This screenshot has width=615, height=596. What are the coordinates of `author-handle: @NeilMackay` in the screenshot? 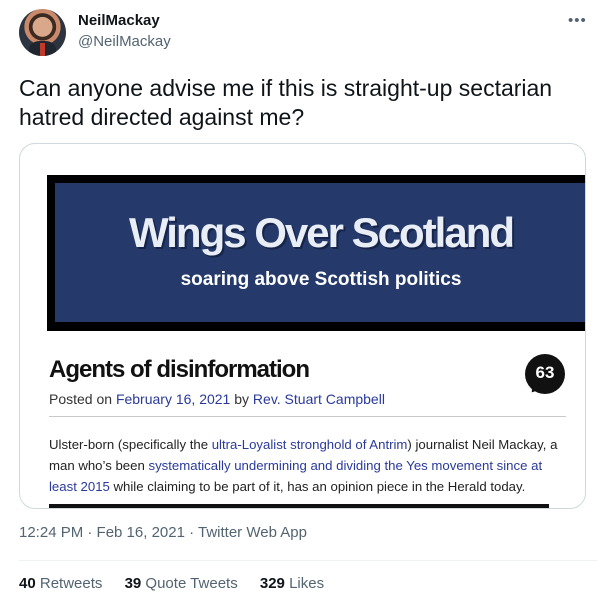 It's located at (124, 41).